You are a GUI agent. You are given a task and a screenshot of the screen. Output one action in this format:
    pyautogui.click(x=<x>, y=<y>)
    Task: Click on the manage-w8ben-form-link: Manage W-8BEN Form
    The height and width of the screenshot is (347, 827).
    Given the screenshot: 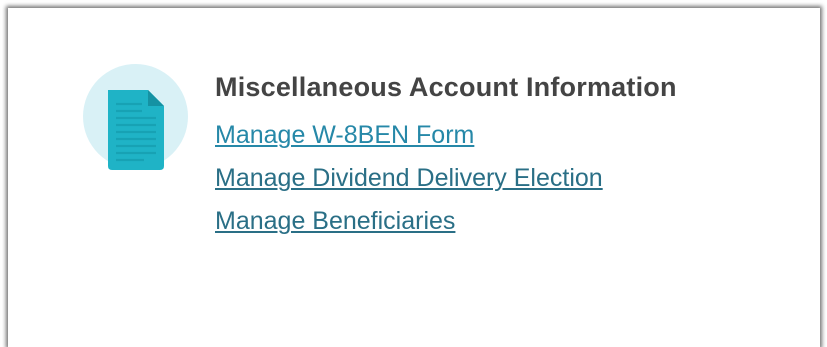 What is the action you would take?
    pyautogui.click(x=344, y=135)
    